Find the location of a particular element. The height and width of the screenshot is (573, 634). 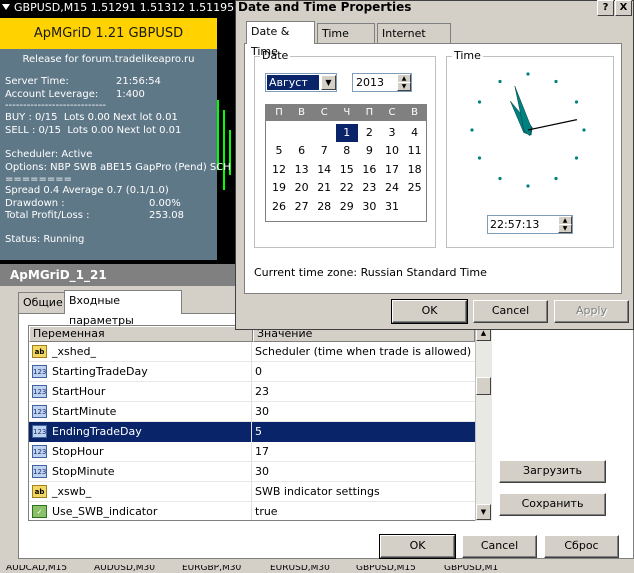

load-button: Загрузить is located at coordinates (552, 471).